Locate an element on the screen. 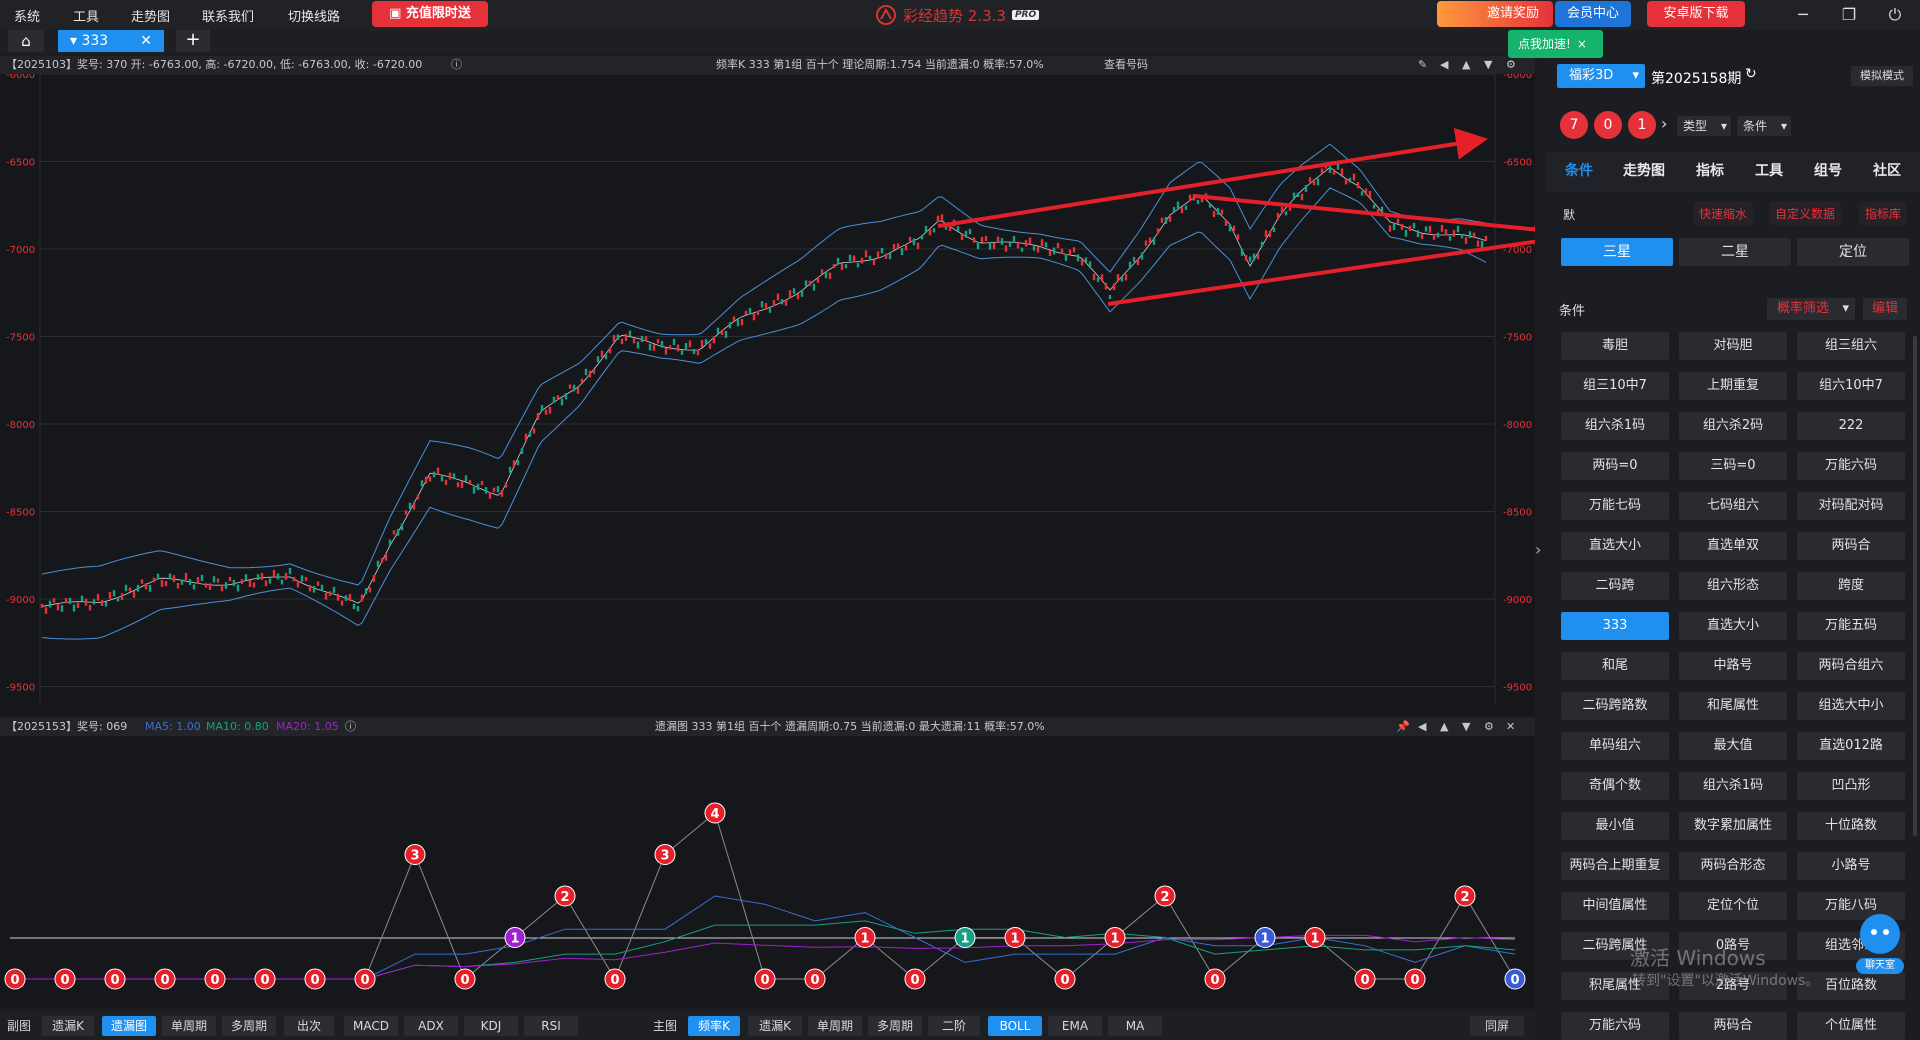 The height and width of the screenshot is (1040, 1920). condition-button: 直选单双 is located at coordinates (1733, 546).